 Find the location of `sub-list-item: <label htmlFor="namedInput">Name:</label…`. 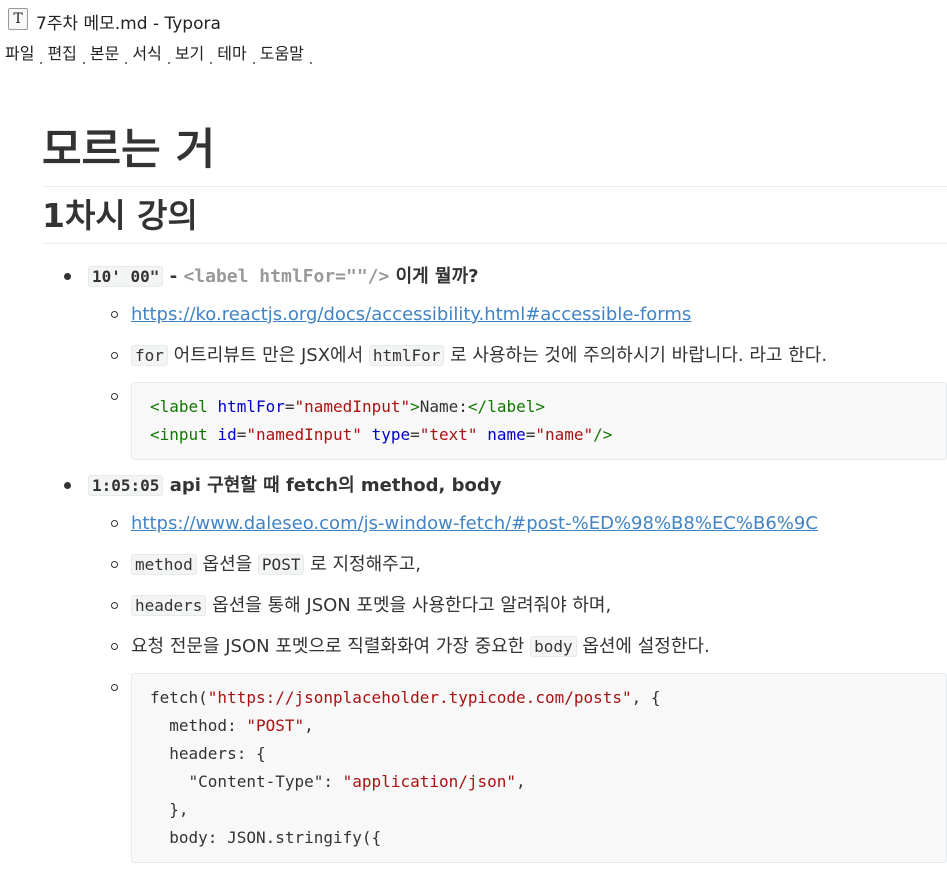

sub-list-item: <label htmlFor="namedInput">Name:</label… is located at coordinates (517, 421).